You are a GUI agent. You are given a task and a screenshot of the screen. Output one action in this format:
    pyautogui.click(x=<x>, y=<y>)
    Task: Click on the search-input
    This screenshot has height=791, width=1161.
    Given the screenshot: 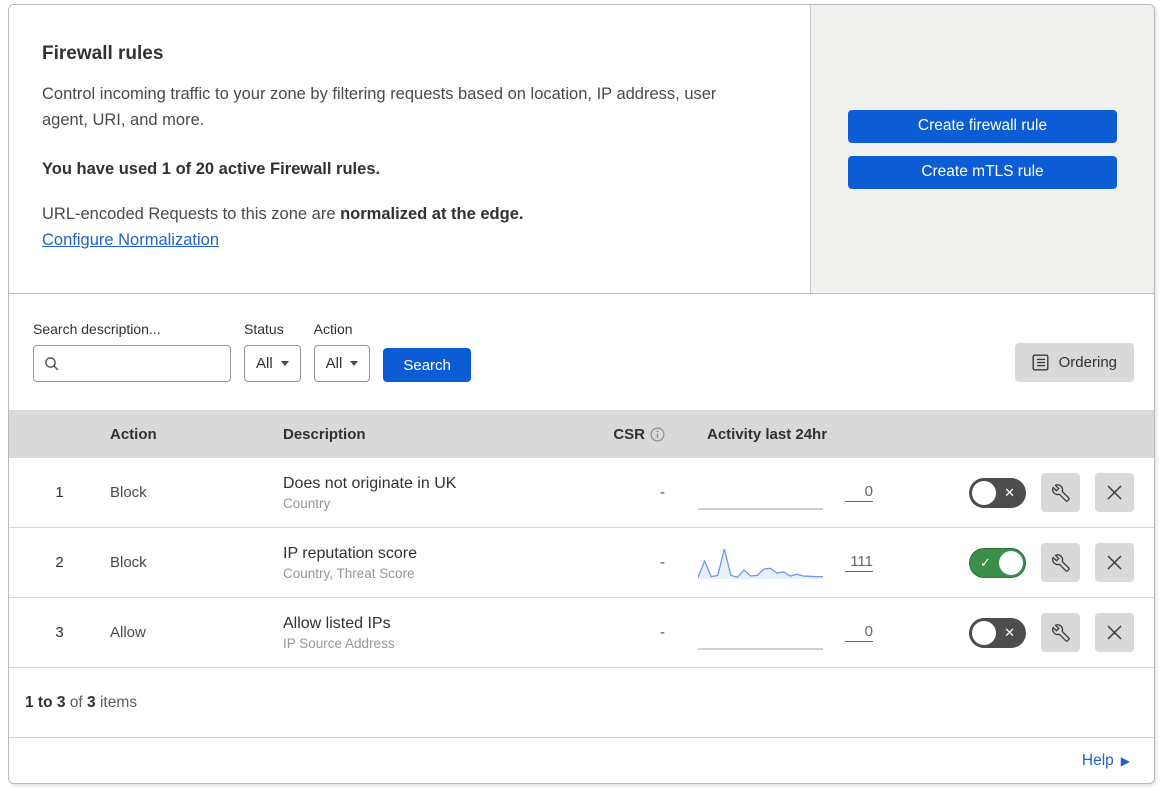 What is the action you would take?
    pyautogui.click(x=132, y=363)
    